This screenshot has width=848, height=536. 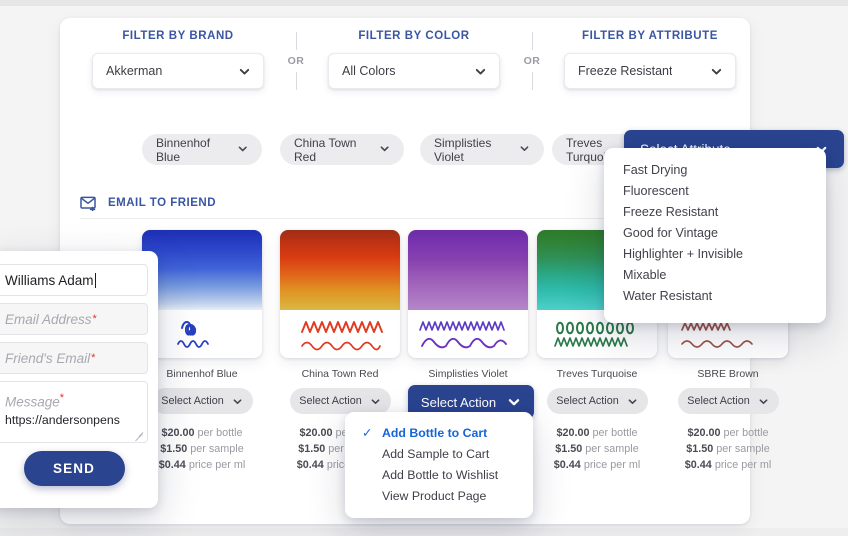 I want to click on filter-title-color: FILTER BY COLOR, so click(x=414, y=36).